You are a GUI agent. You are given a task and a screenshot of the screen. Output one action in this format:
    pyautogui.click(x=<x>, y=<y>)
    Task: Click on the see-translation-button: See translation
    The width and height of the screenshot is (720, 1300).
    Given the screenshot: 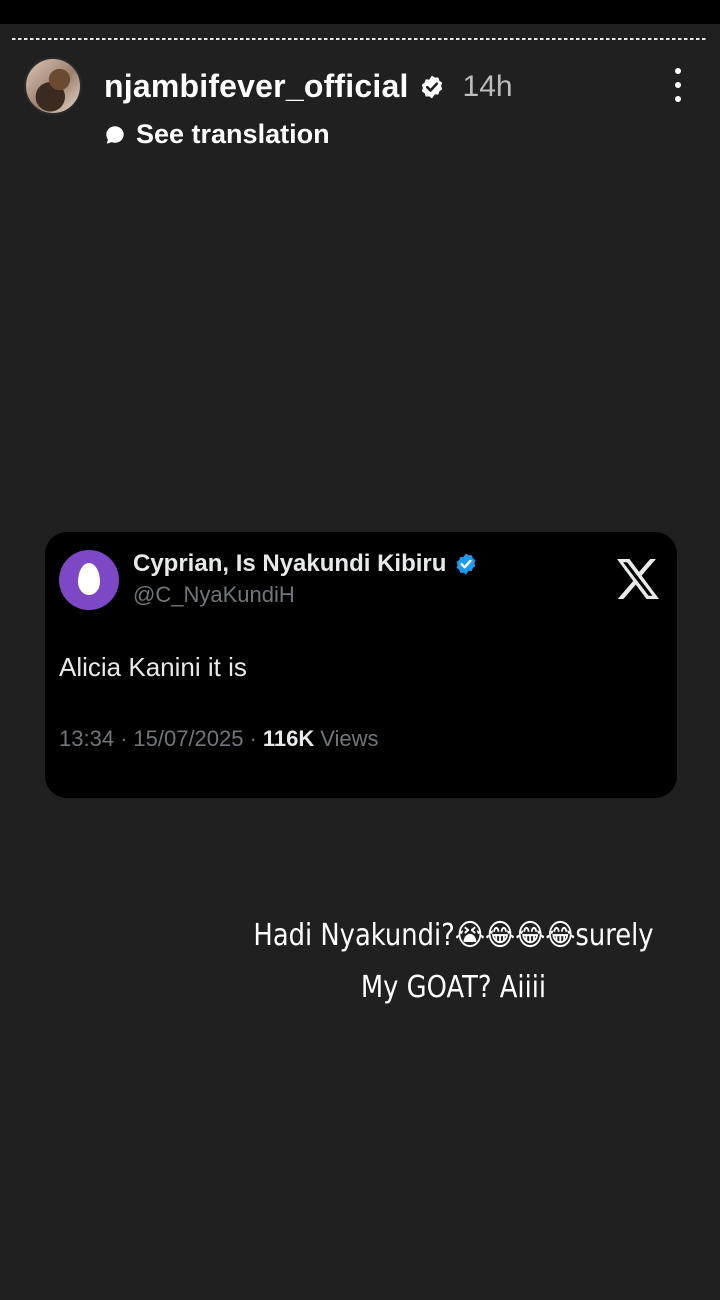 What is the action you would take?
    pyautogui.click(x=217, y=134)
    